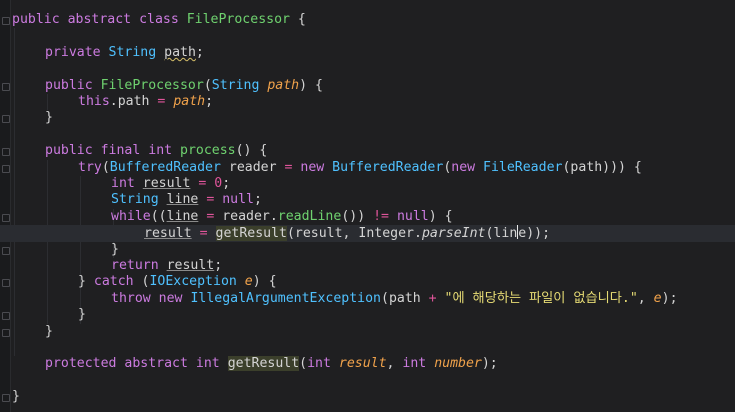  Describe the element at coordinates (458, 364) in the screenshot. I see `code-token: number` at that location.